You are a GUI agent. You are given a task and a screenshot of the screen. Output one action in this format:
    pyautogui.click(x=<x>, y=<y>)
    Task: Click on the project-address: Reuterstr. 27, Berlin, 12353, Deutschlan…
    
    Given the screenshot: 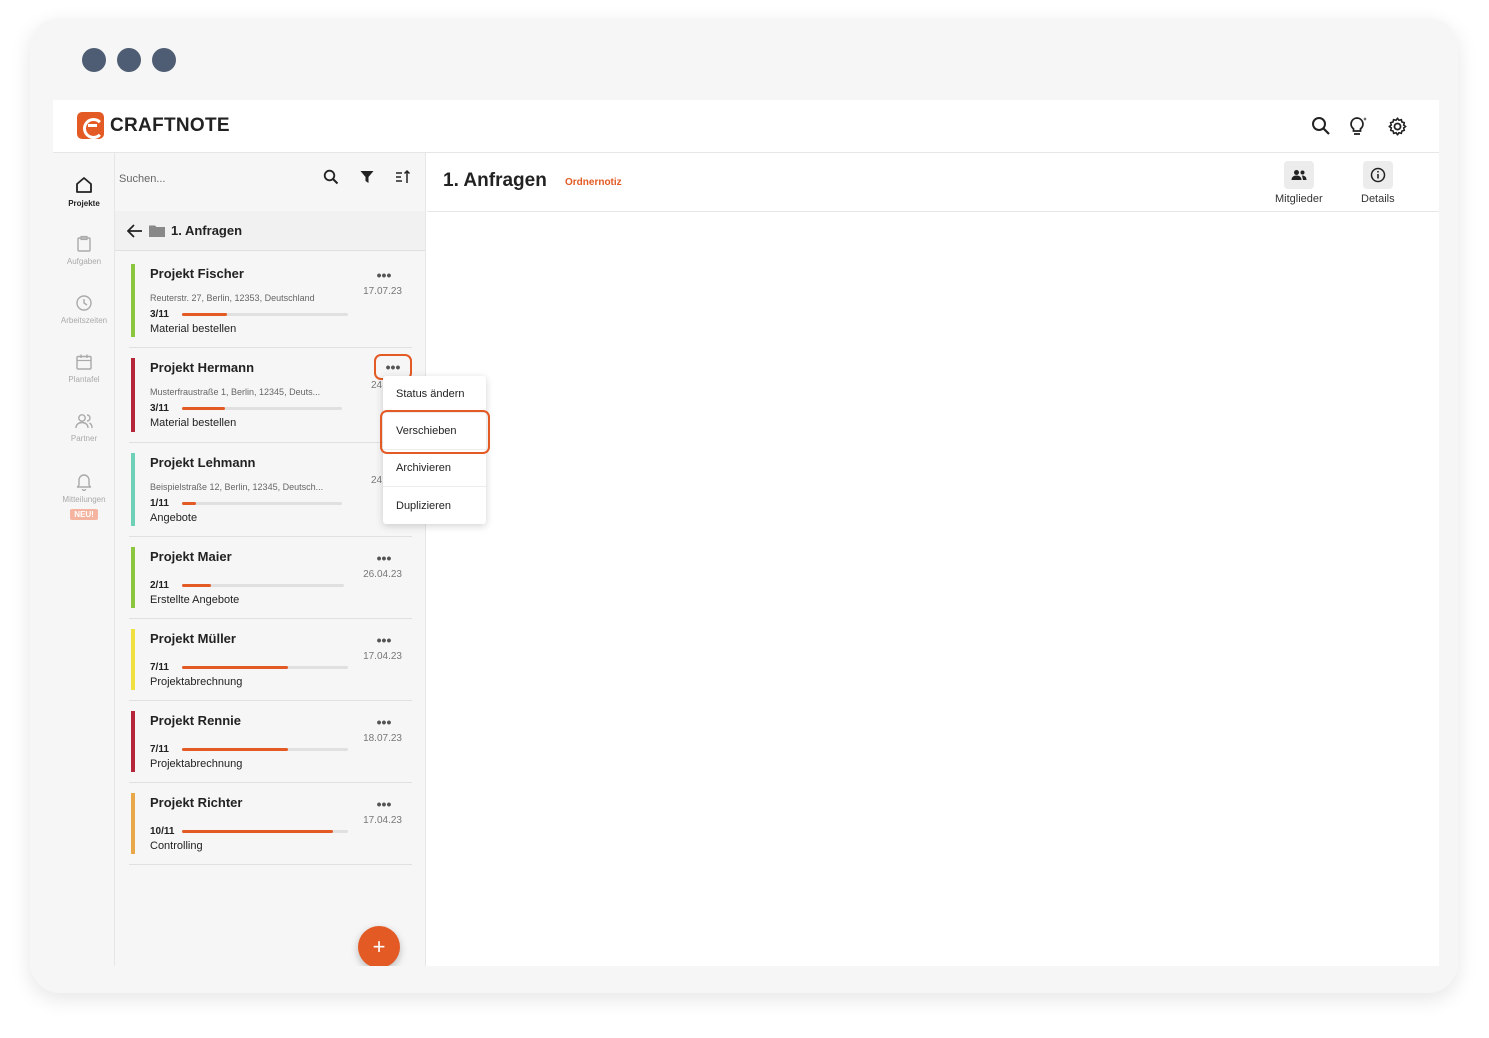 What is the action you would take?
    pyautogui.click(x=232, y=298)
    